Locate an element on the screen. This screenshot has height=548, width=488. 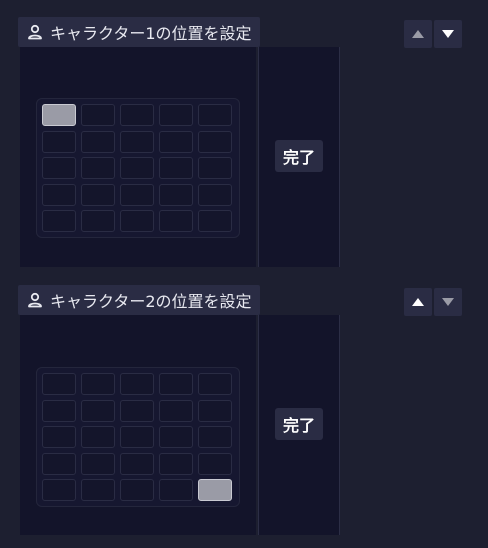
panel-header: キャラクター1の位置を設定 is located at coordinates (139, 32).